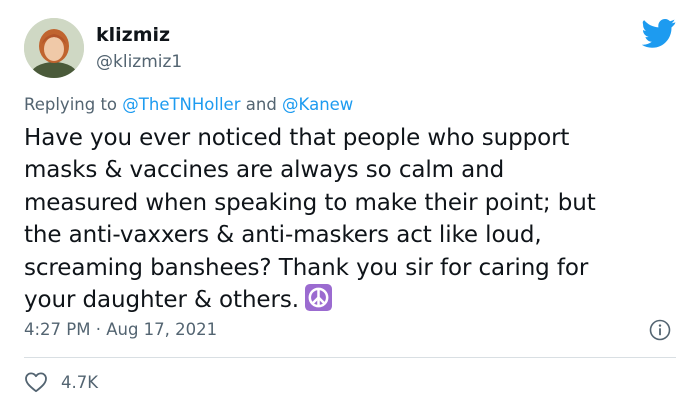 This screenshot has width=700, height=410. I want to click on mention-link: @TheTNHoller, so click(181, 104).